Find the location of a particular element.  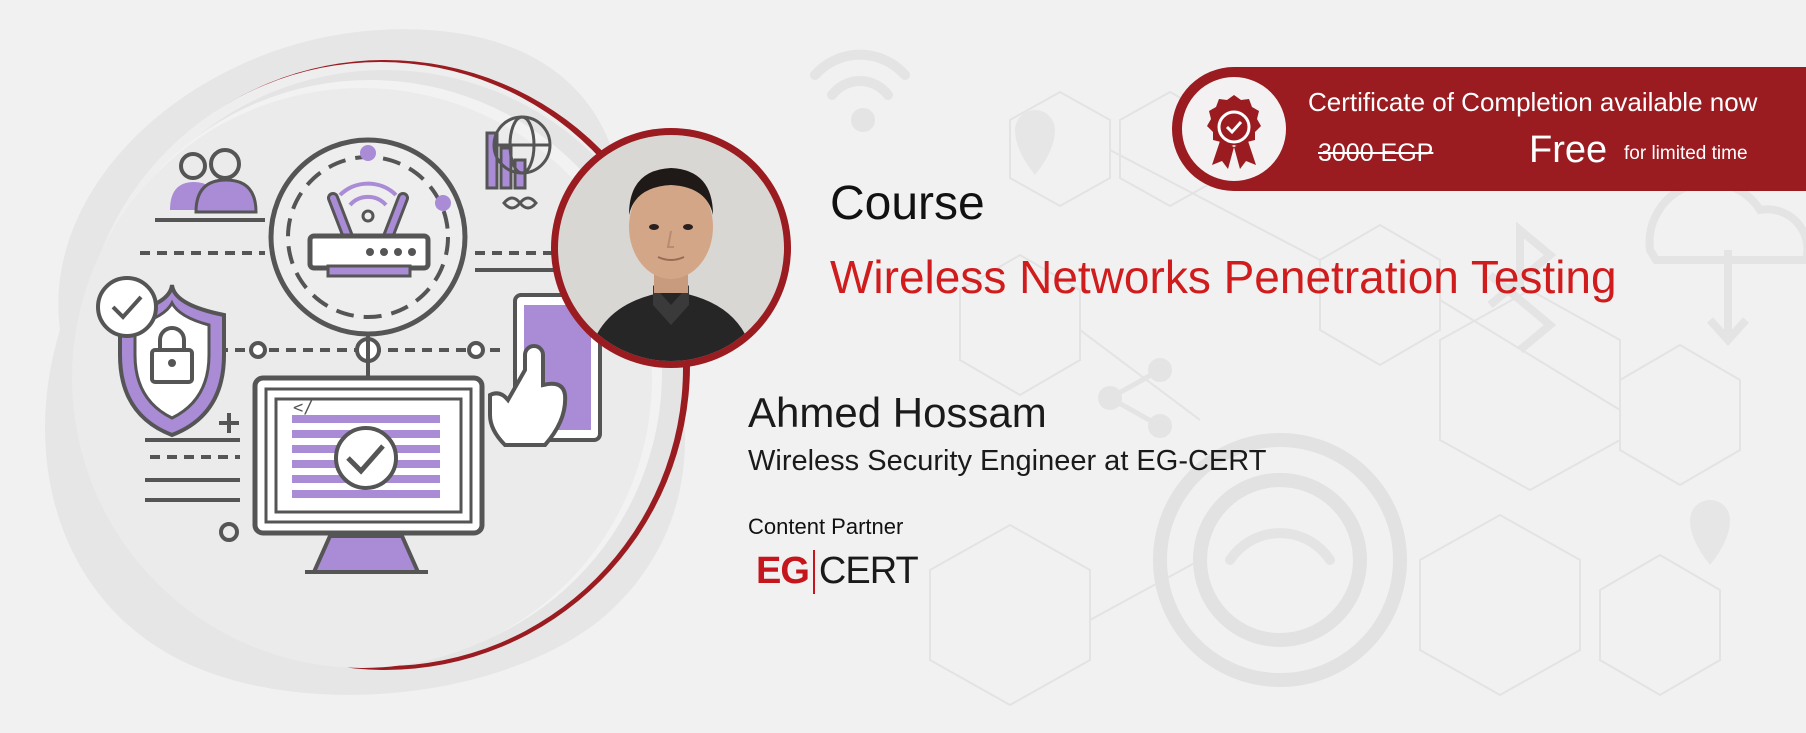

instructor-photo is located at coordinates (671, 248).